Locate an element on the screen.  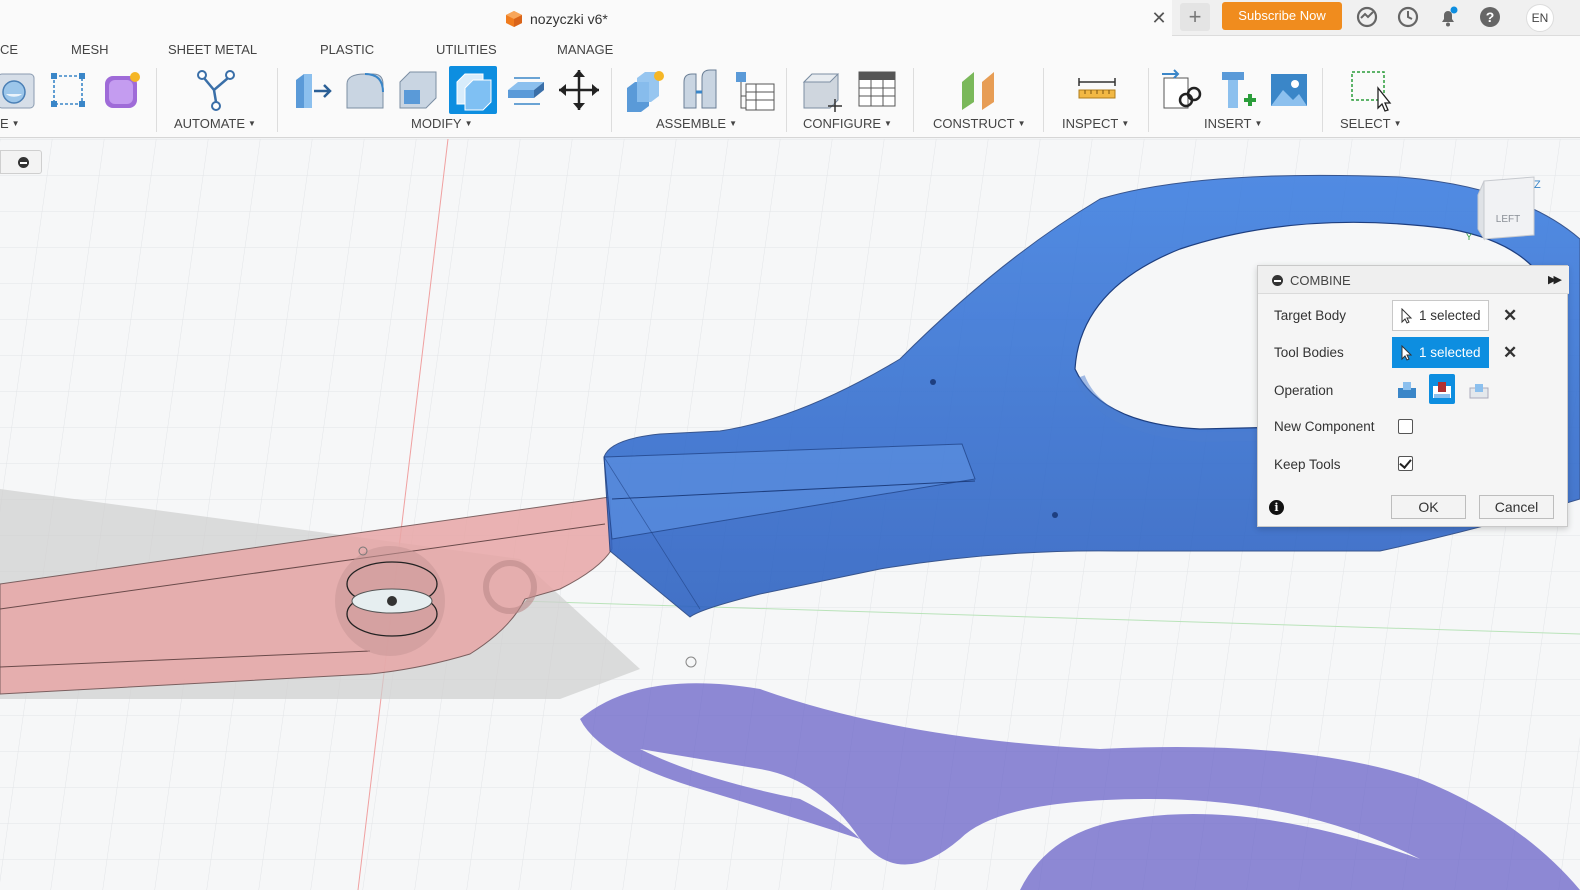
group-create-label: E ▼ is located at coordinates (10, 123).